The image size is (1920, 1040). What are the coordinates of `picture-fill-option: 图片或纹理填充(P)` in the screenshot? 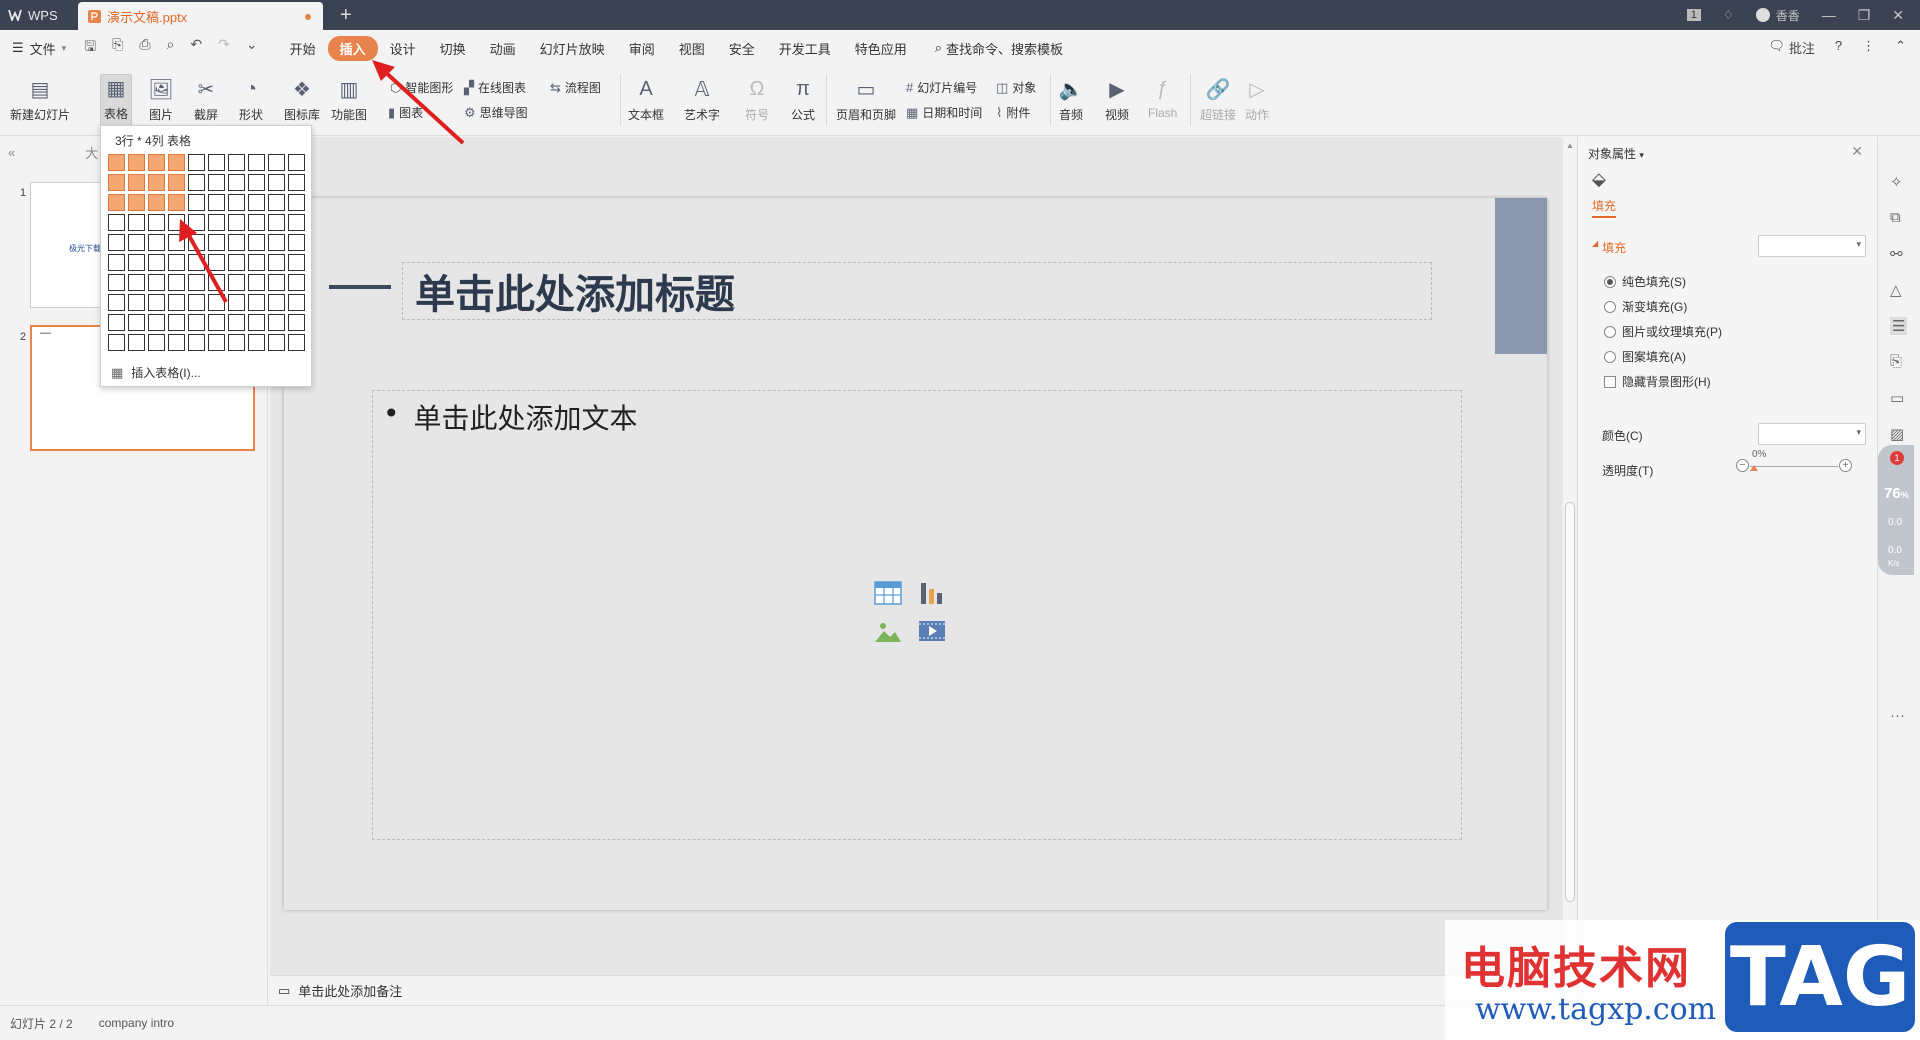 It's located at (1663, 331).